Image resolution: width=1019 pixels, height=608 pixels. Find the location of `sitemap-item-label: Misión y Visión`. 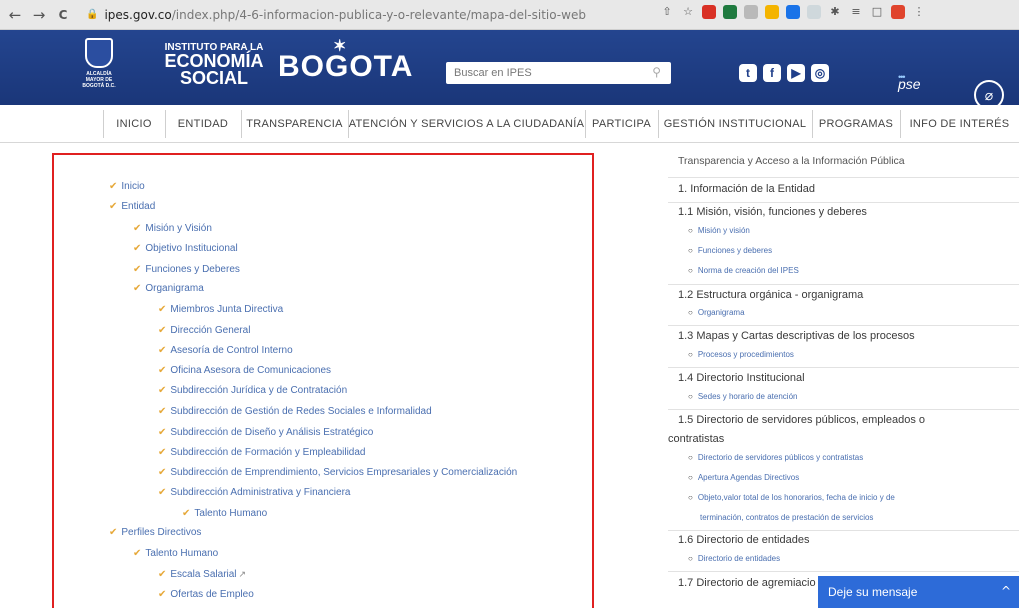

sitemap-item-label: Misión y Visión is located at coordinates (178, 228).